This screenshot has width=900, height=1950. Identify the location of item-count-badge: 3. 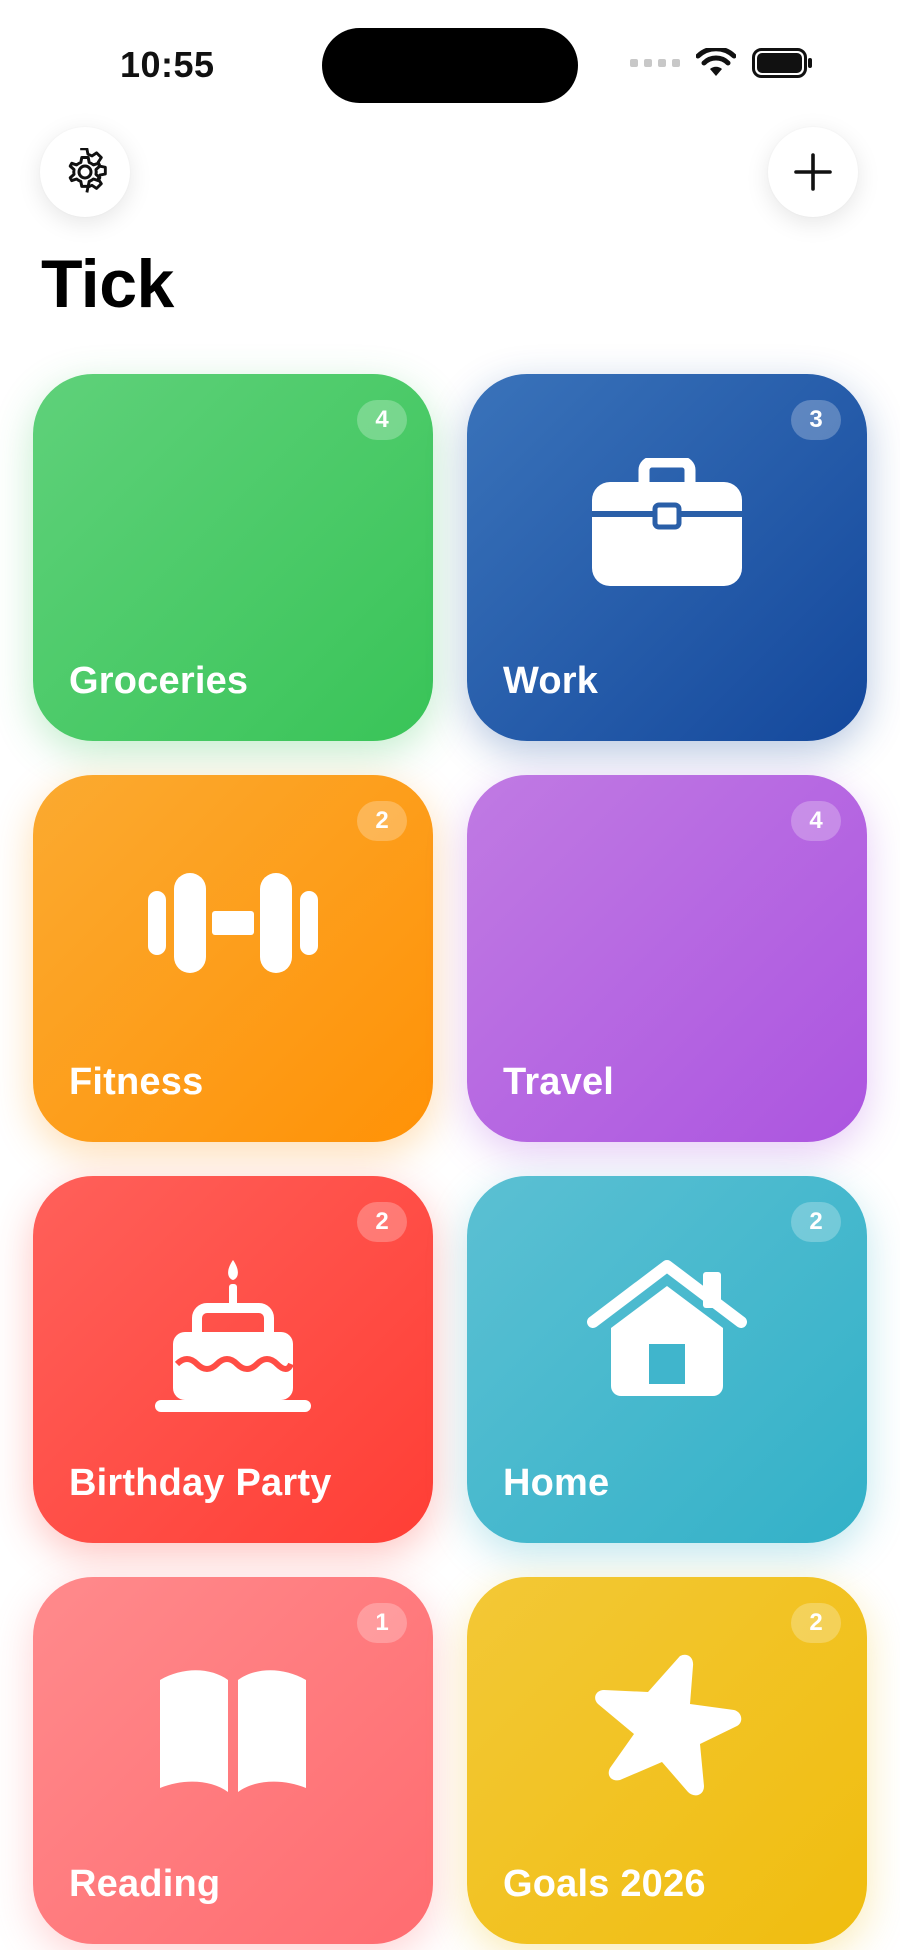
(816, 420).